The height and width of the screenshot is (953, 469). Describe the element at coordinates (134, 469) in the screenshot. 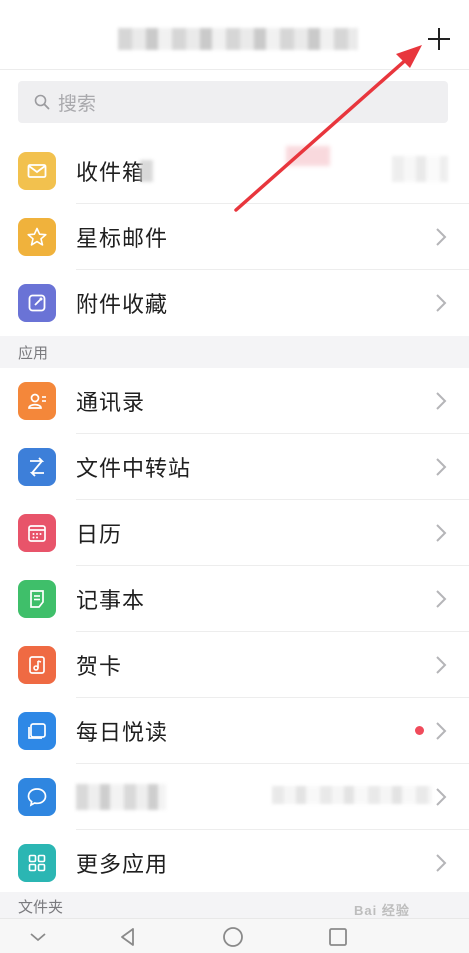

I see `list-item-label: 文件中转站` at that location.